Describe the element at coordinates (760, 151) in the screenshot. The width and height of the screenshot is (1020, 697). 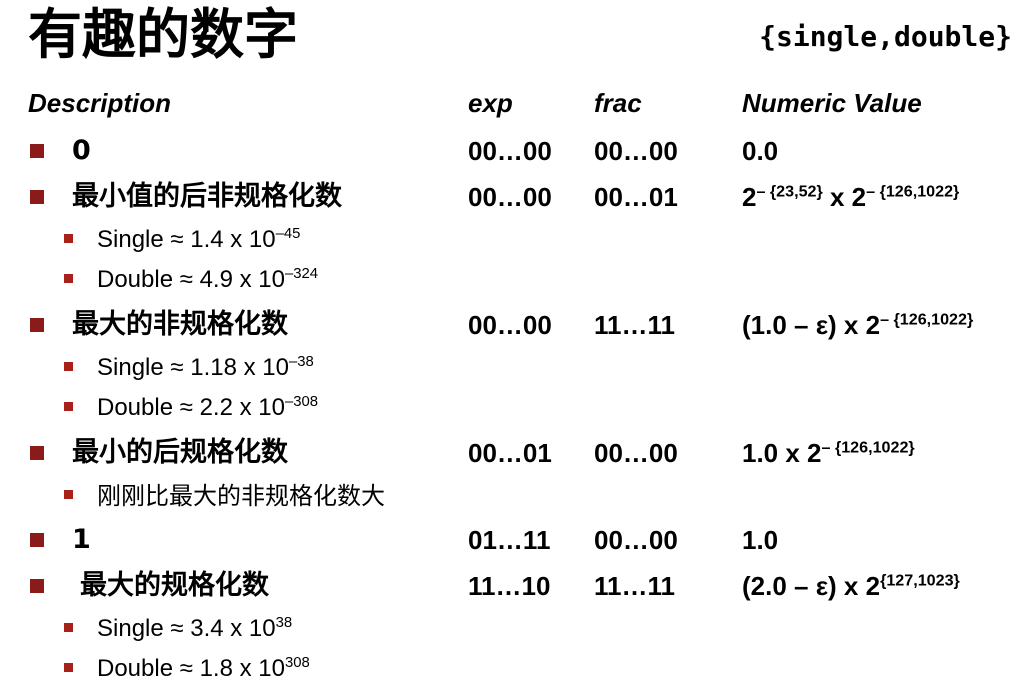
I see `row-value: 0.0` at that location.